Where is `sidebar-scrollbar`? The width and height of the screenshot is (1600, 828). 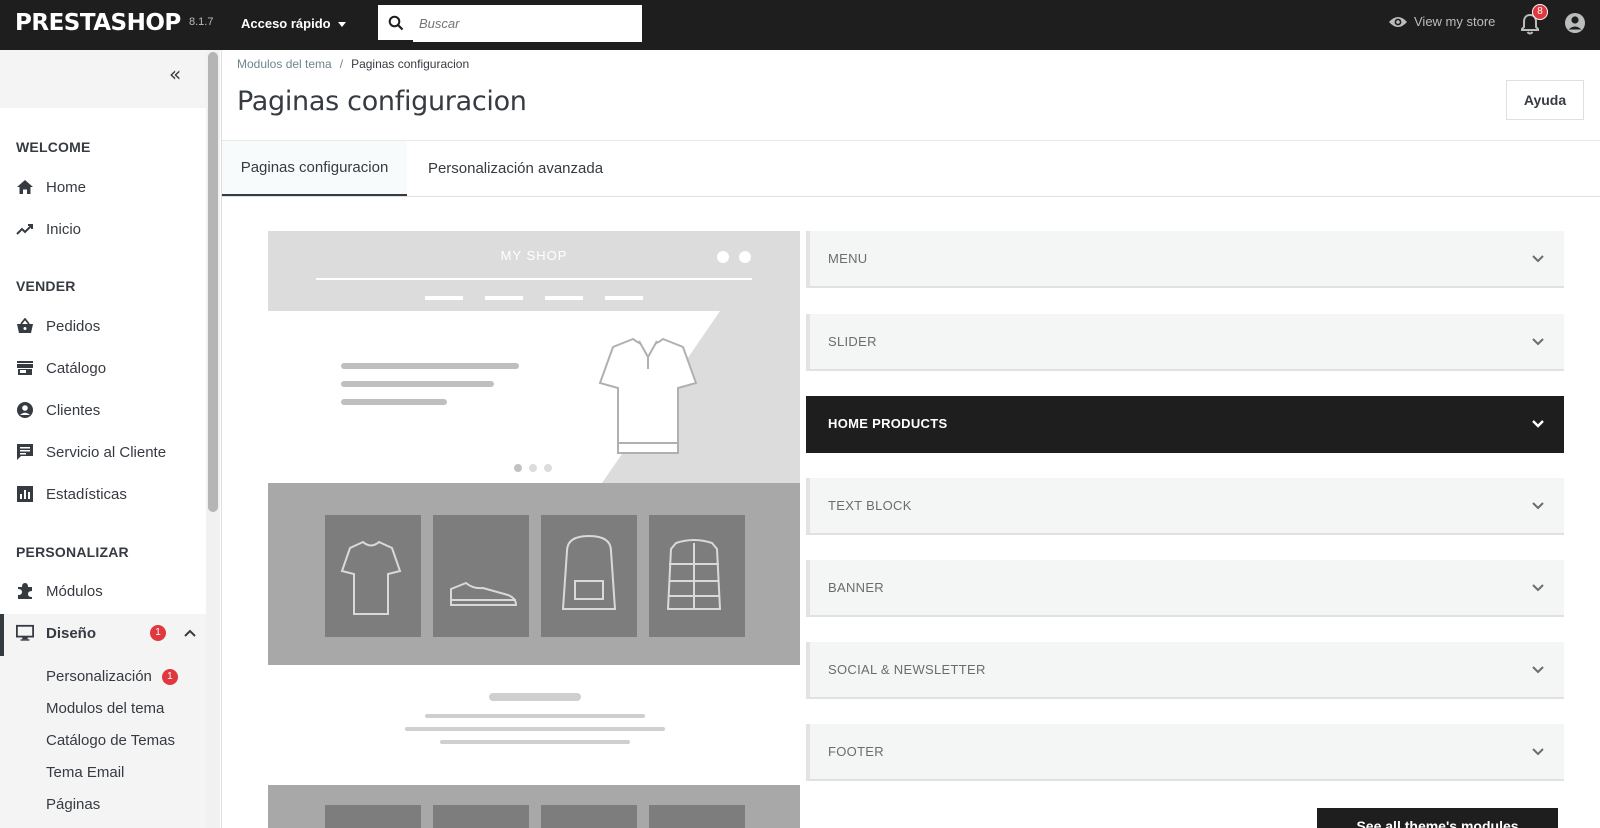 sidebar-scrollbar is located at coordinates (213, 282).